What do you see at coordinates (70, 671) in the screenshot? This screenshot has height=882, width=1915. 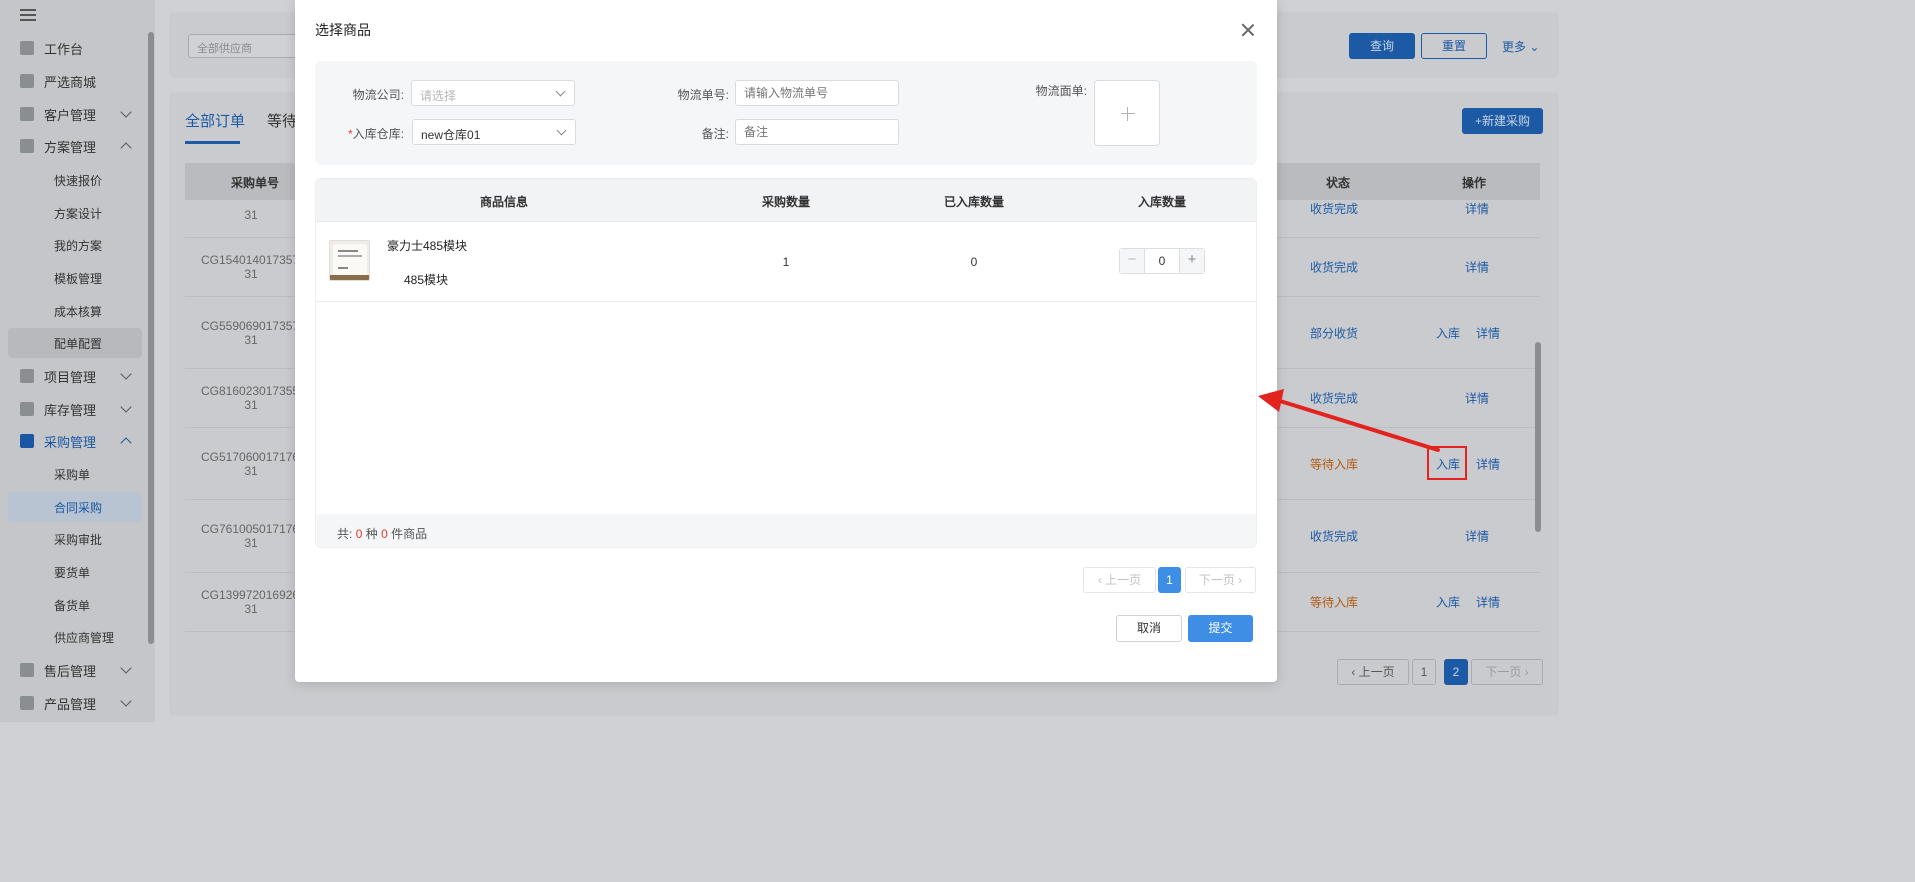 I see `sidebar-item-label: 售后管理` at bounding box center [70, 671].